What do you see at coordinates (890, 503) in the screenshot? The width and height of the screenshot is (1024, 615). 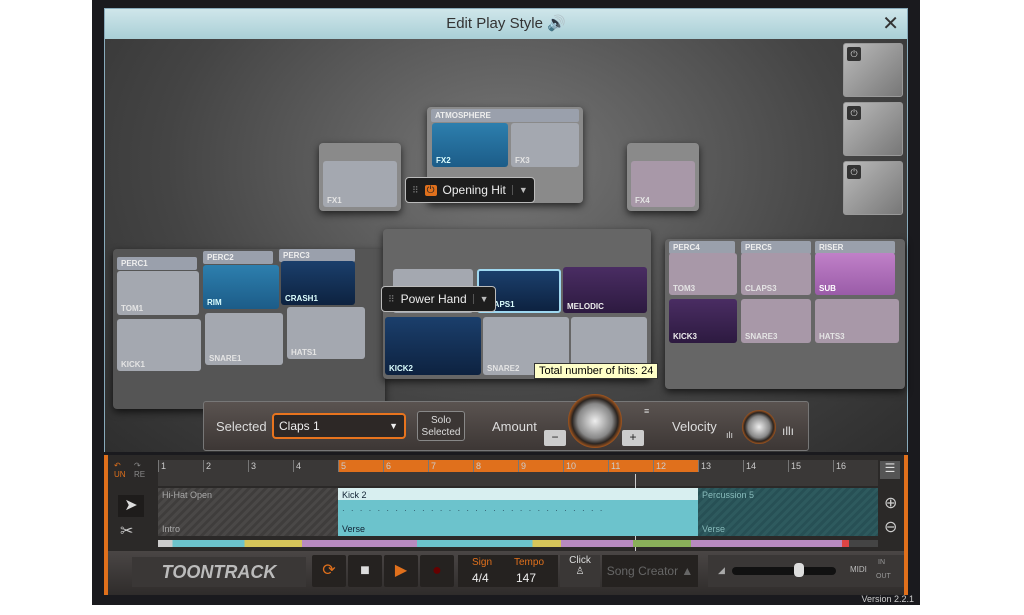 I see `zoom-in-icon: ⊕` at bounding box center [890, 503].